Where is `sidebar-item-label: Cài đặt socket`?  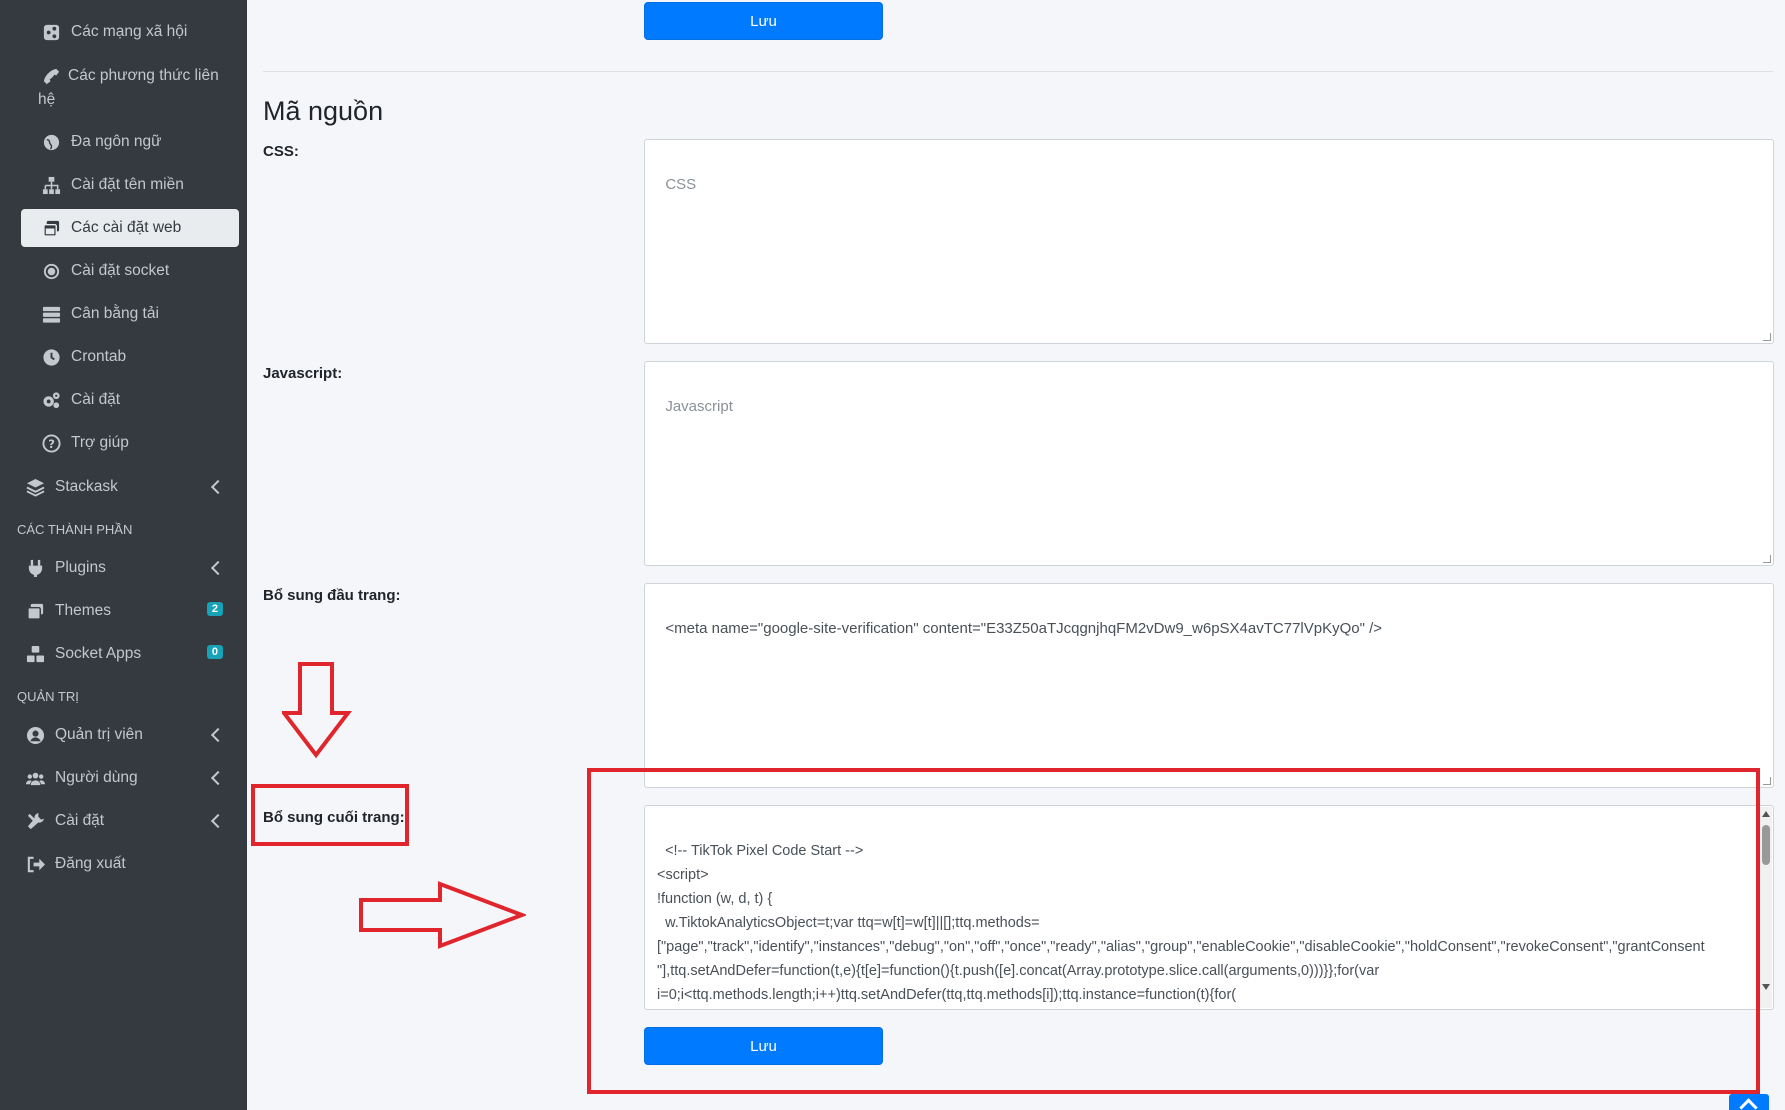 sidebar-item-label: Cài đặt socket is located at coordinates (120, 270).